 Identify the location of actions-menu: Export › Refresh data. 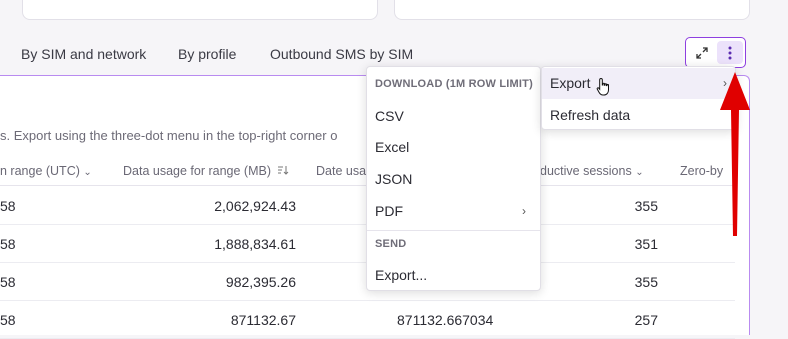
(638, 98).